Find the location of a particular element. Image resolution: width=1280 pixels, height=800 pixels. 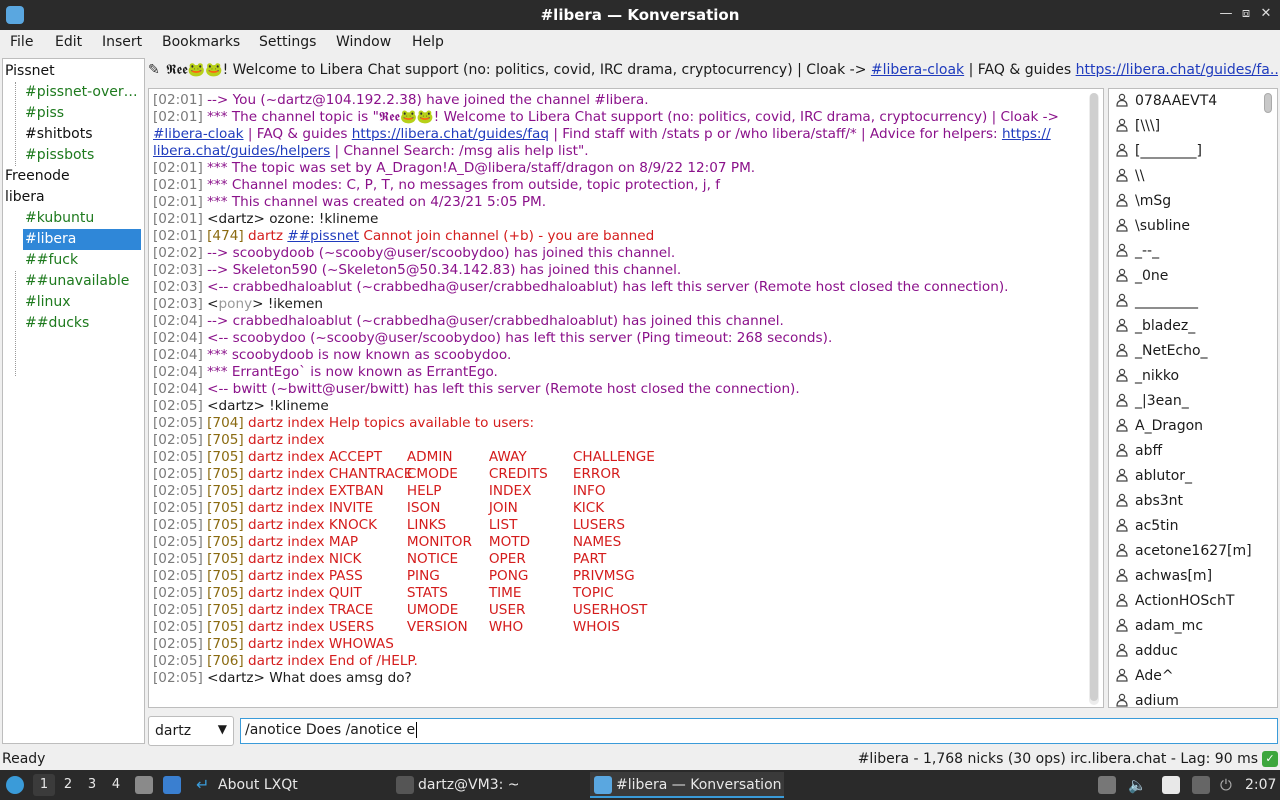

tree-channel: ##unavailable is located at coordinates (84, 281).